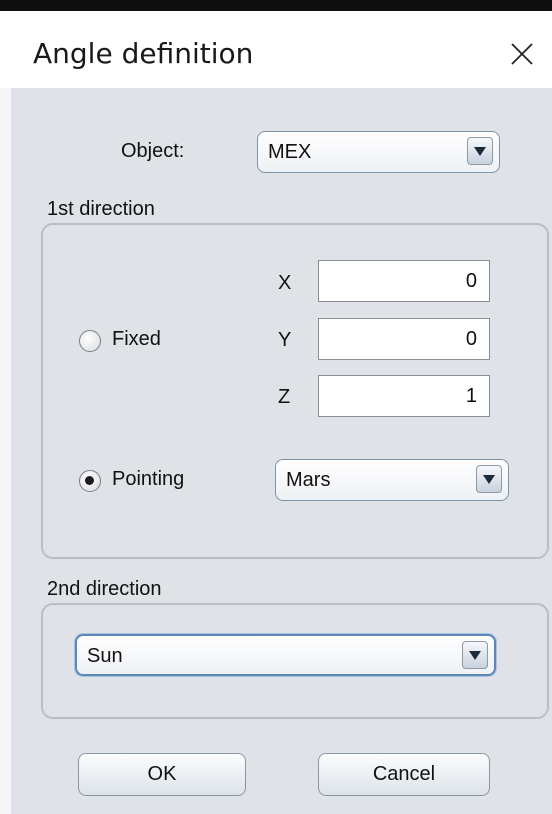  Describe the element at coordinates (136, 339) in the screenshot. I see `fixed-label: Fixed` at that location.